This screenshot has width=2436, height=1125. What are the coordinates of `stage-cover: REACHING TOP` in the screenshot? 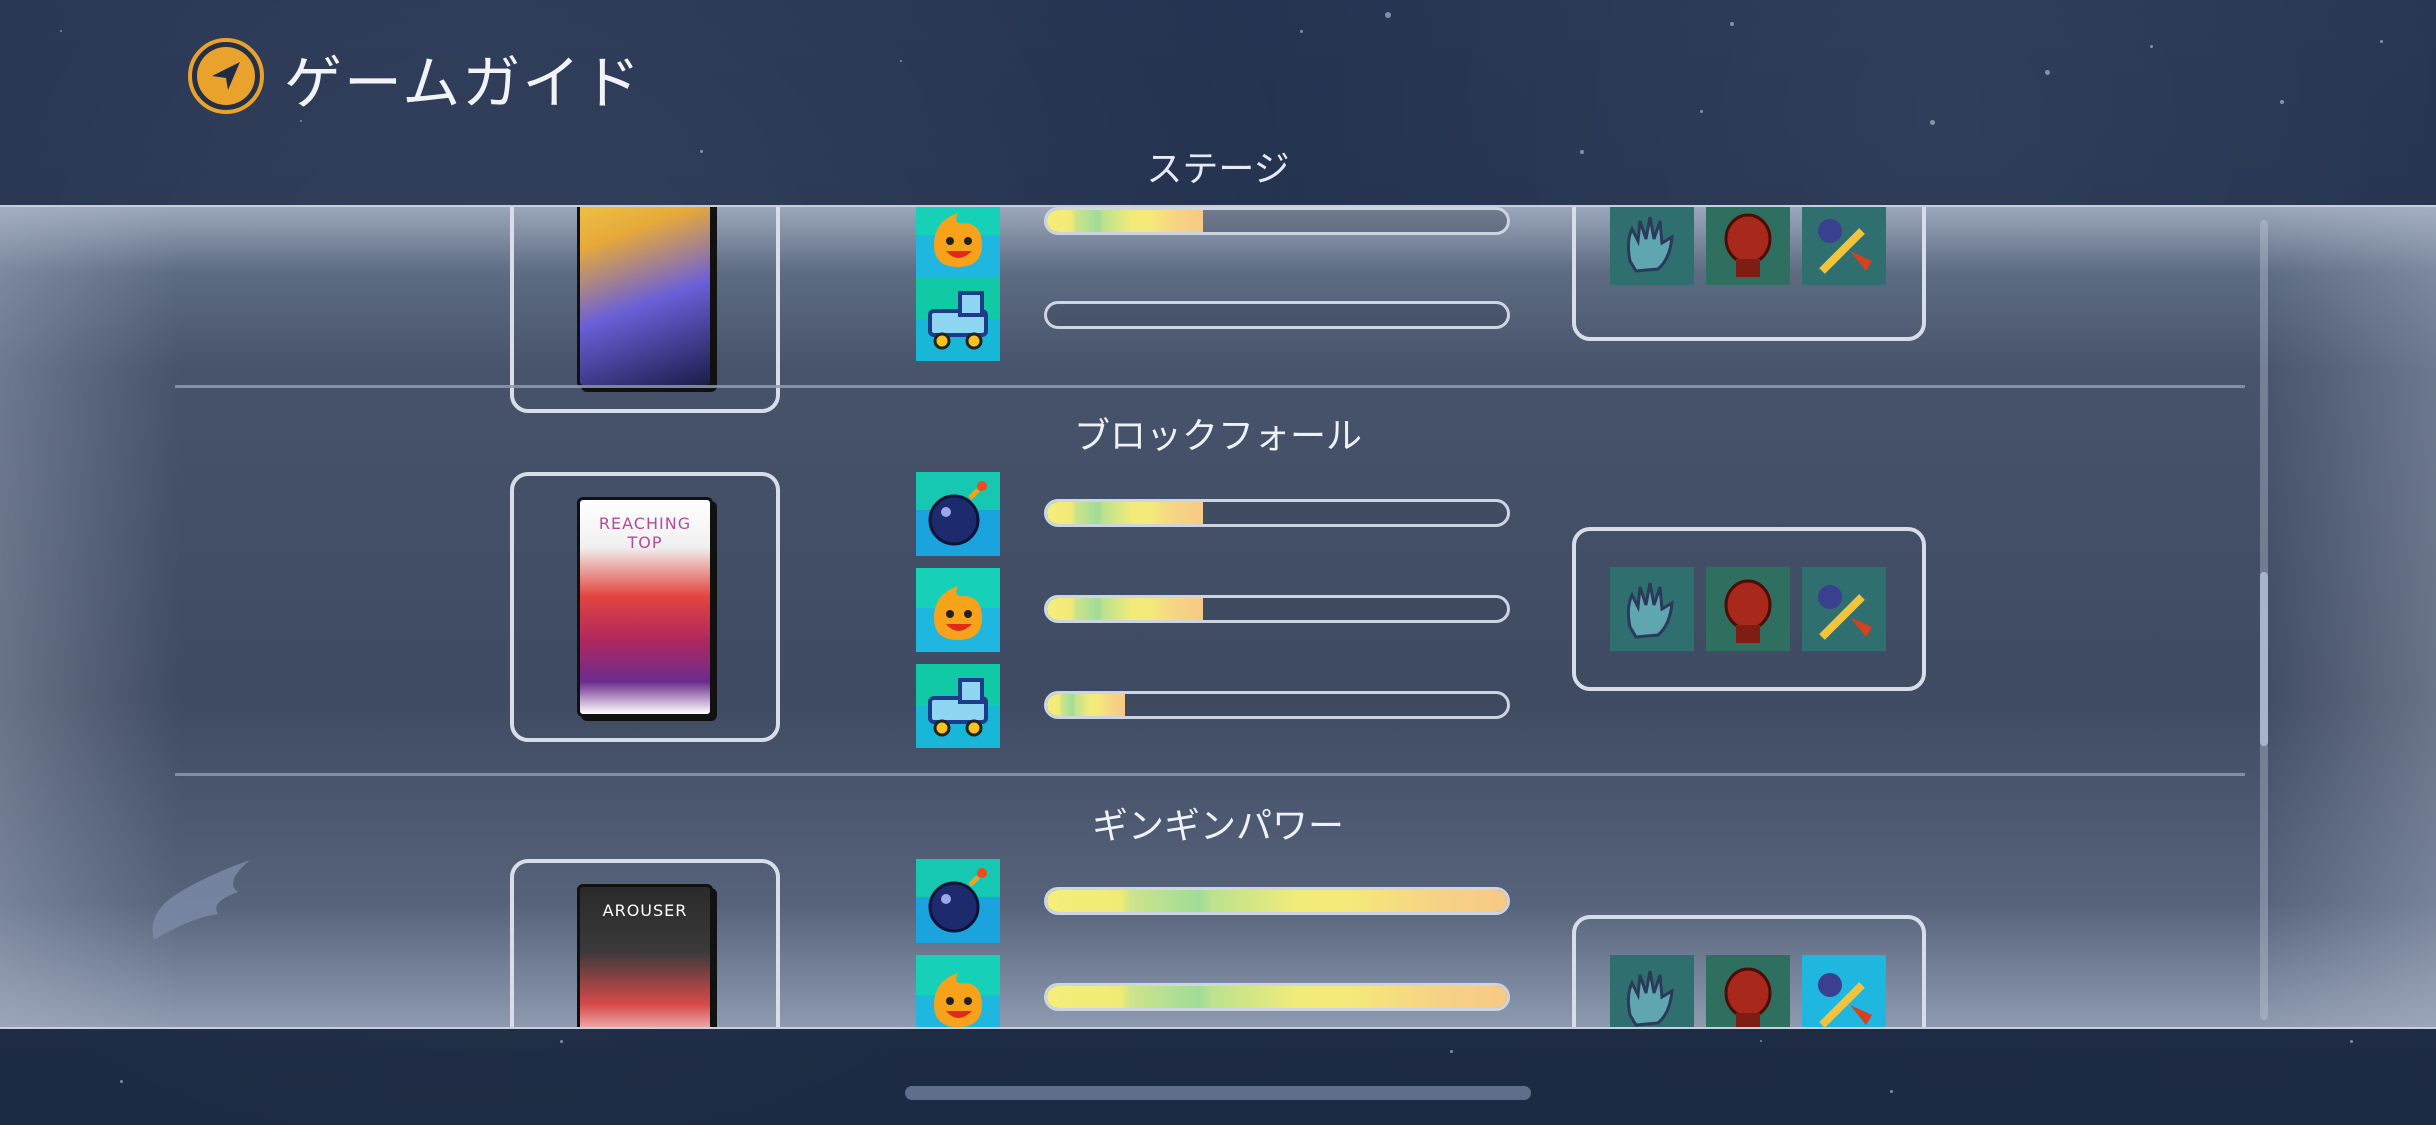 It's located at (645, 607).